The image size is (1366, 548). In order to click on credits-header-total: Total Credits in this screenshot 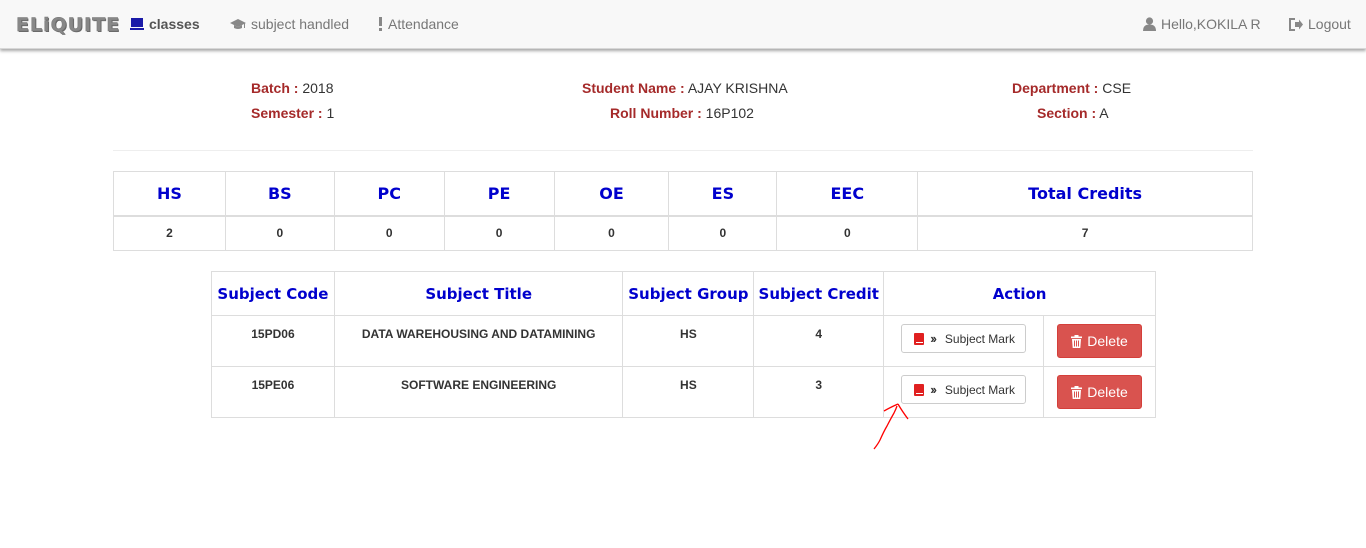, I will do `click(1085, 194)`.